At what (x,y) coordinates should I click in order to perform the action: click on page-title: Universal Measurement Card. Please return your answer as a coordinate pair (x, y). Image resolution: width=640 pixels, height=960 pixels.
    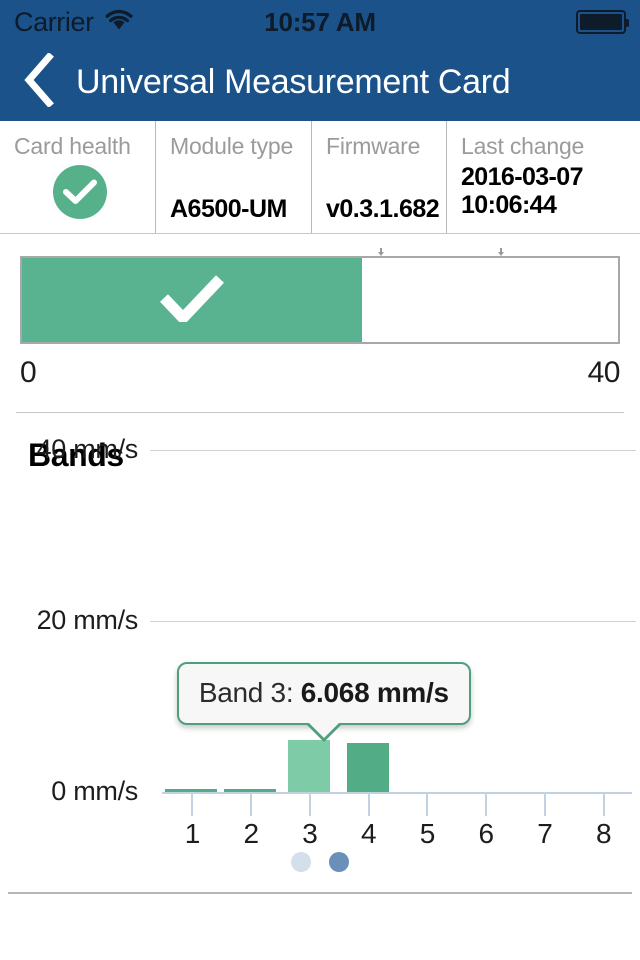
    Looking at the image, I should click on (293, 82).